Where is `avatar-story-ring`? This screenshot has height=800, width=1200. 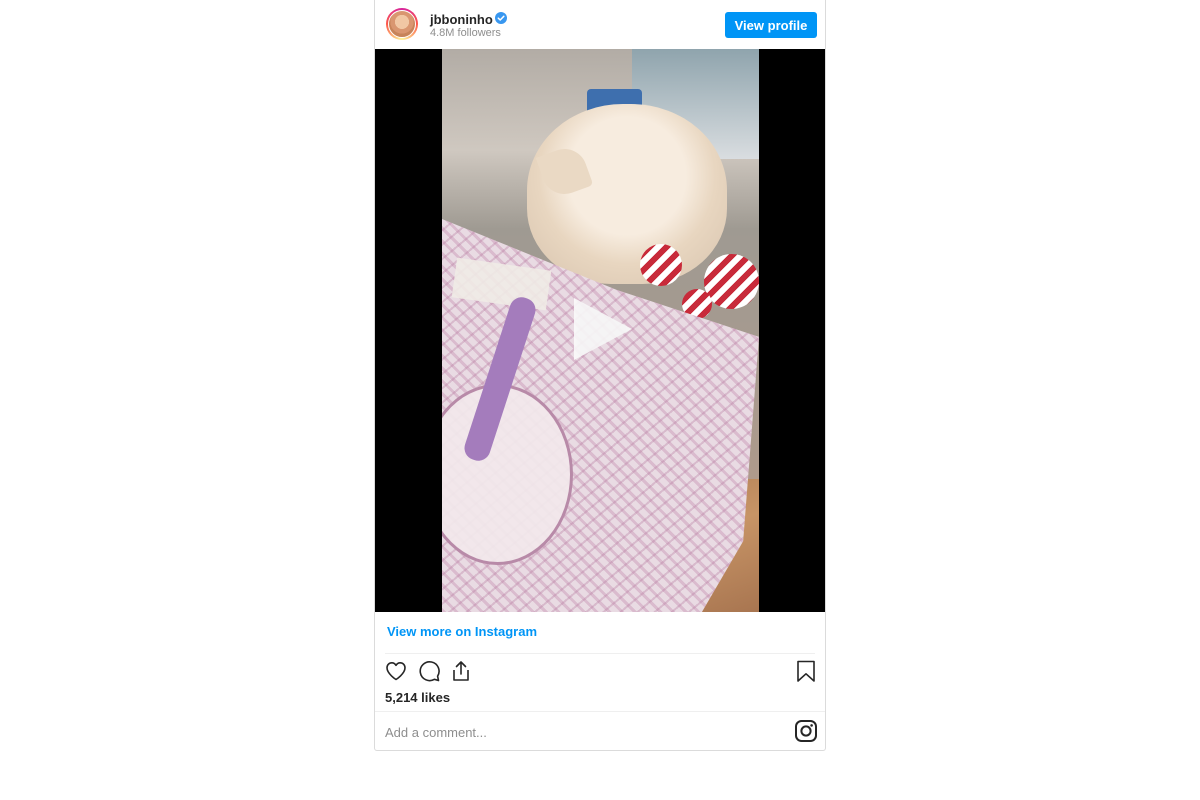 avatar-story-ring is located at coordinates (402, 24).